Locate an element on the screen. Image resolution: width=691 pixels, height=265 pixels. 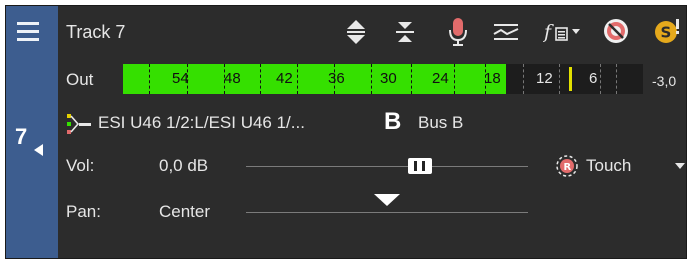
meter-scale-label: 36 is located at coordinates (336, 78).